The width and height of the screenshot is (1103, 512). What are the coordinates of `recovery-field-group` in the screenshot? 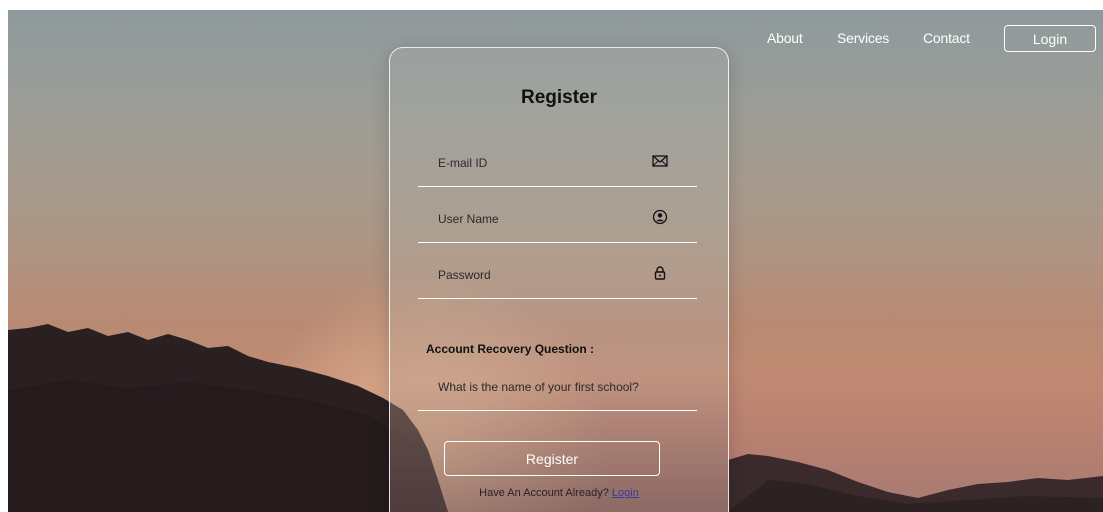 It's located at (557, 390).